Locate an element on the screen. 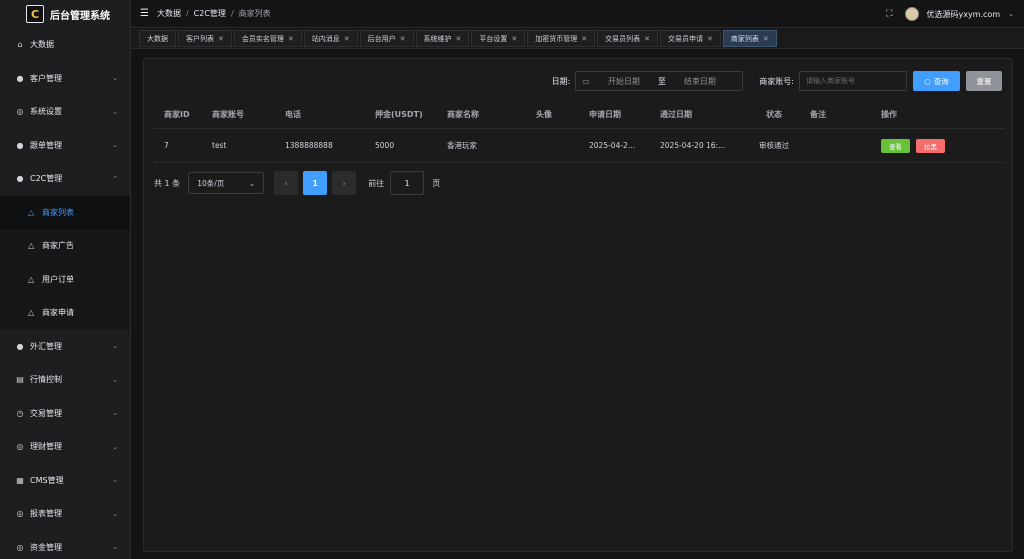  sidebar-item-label: 资金管理 is located at coordinates (46, 547).